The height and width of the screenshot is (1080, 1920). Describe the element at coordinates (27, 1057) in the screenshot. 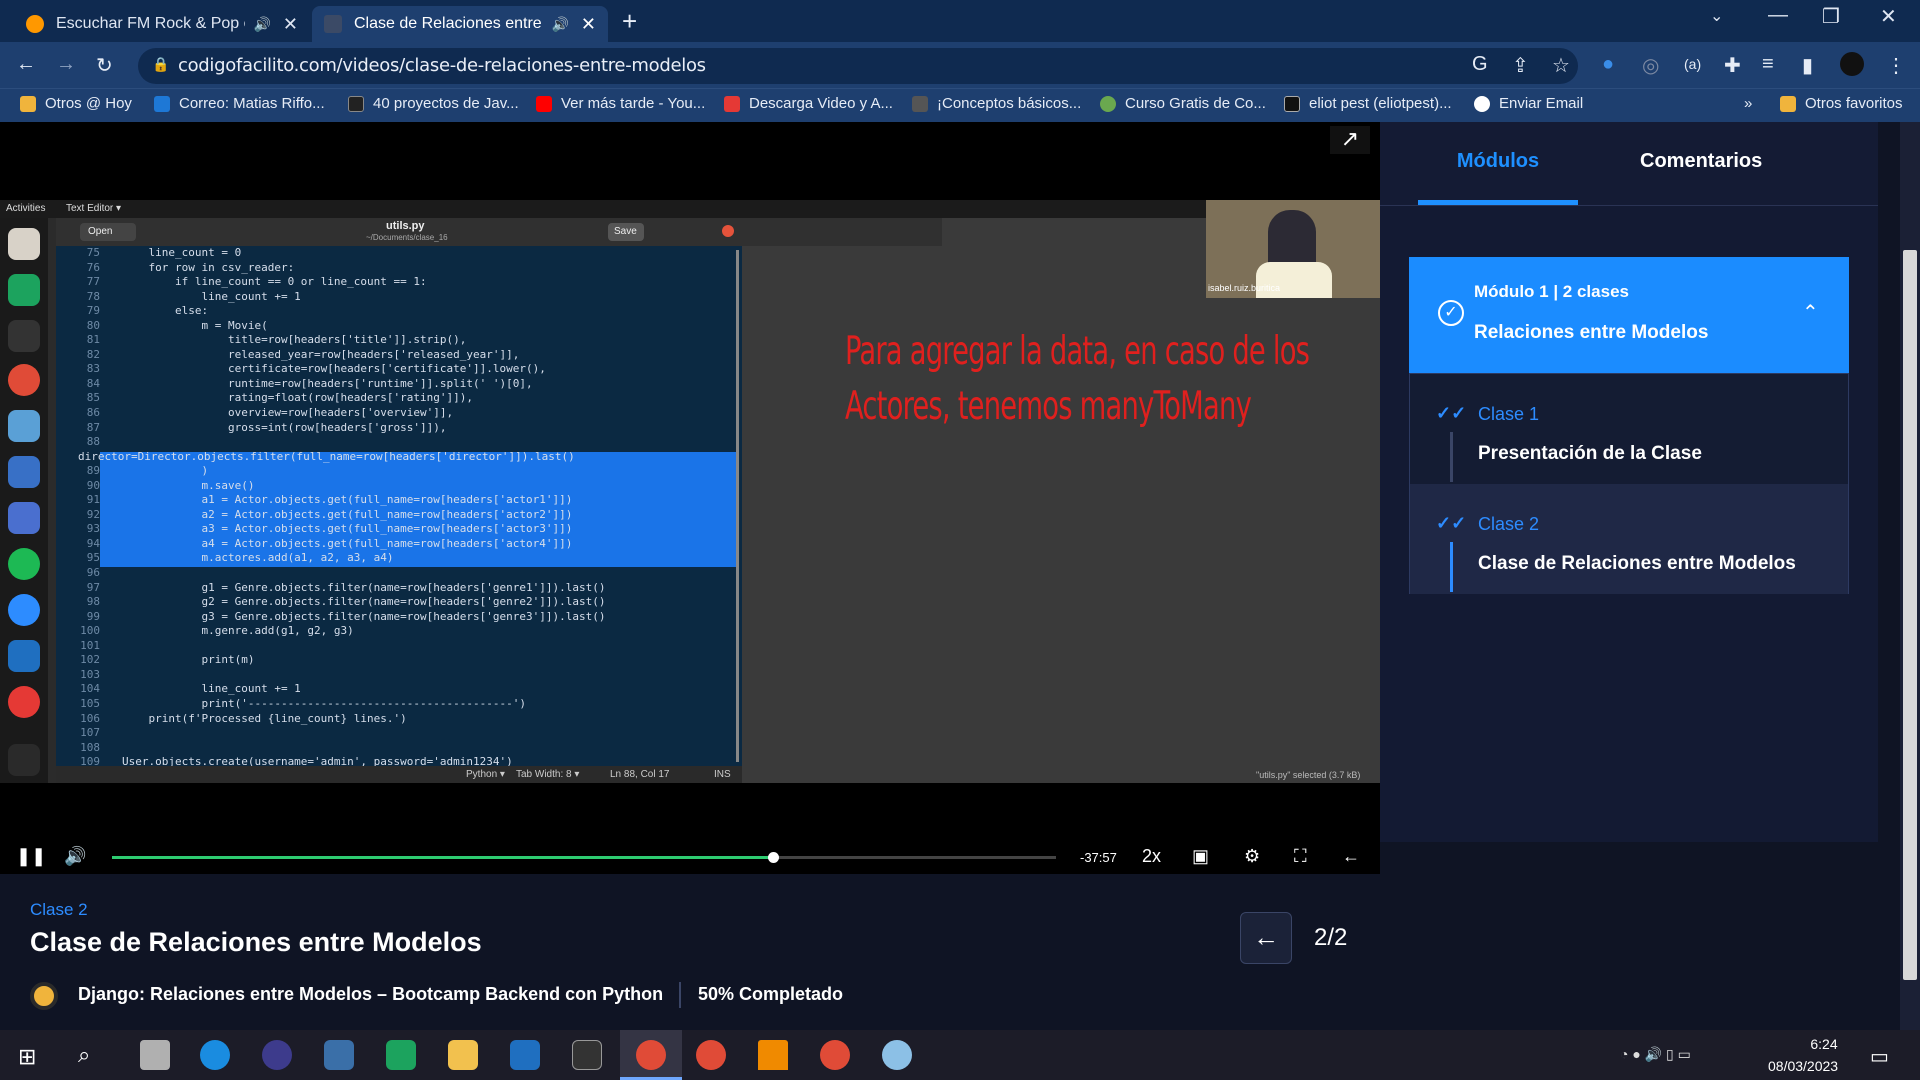

I see `windows-start-icon: ⊞` at that location.